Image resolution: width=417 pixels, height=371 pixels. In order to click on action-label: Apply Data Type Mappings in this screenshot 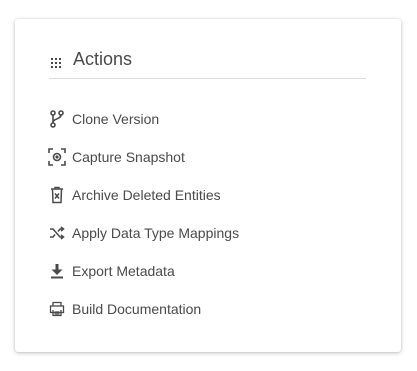, I will do `click(156, 233)`.